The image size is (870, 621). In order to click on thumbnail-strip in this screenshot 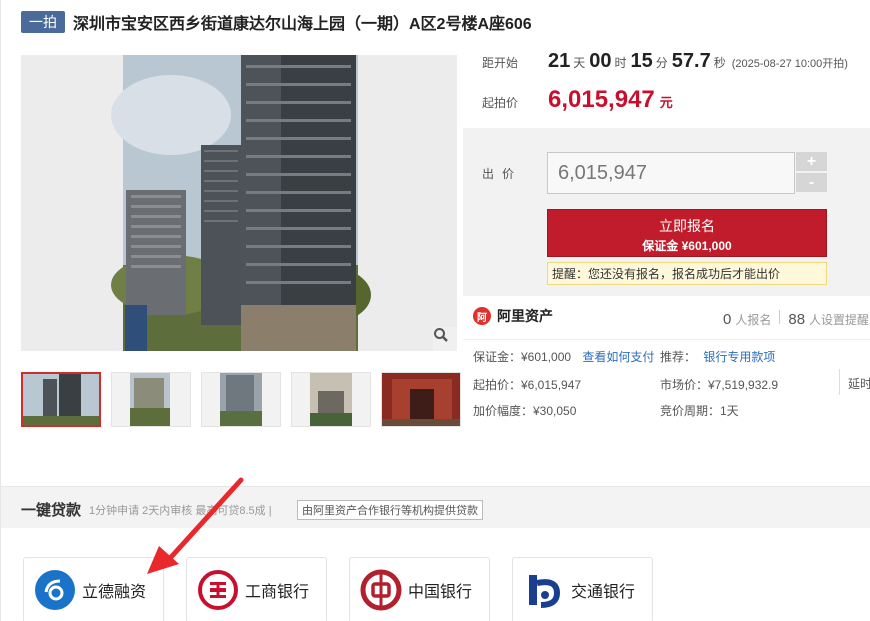, I will do `click(246, 399)`.